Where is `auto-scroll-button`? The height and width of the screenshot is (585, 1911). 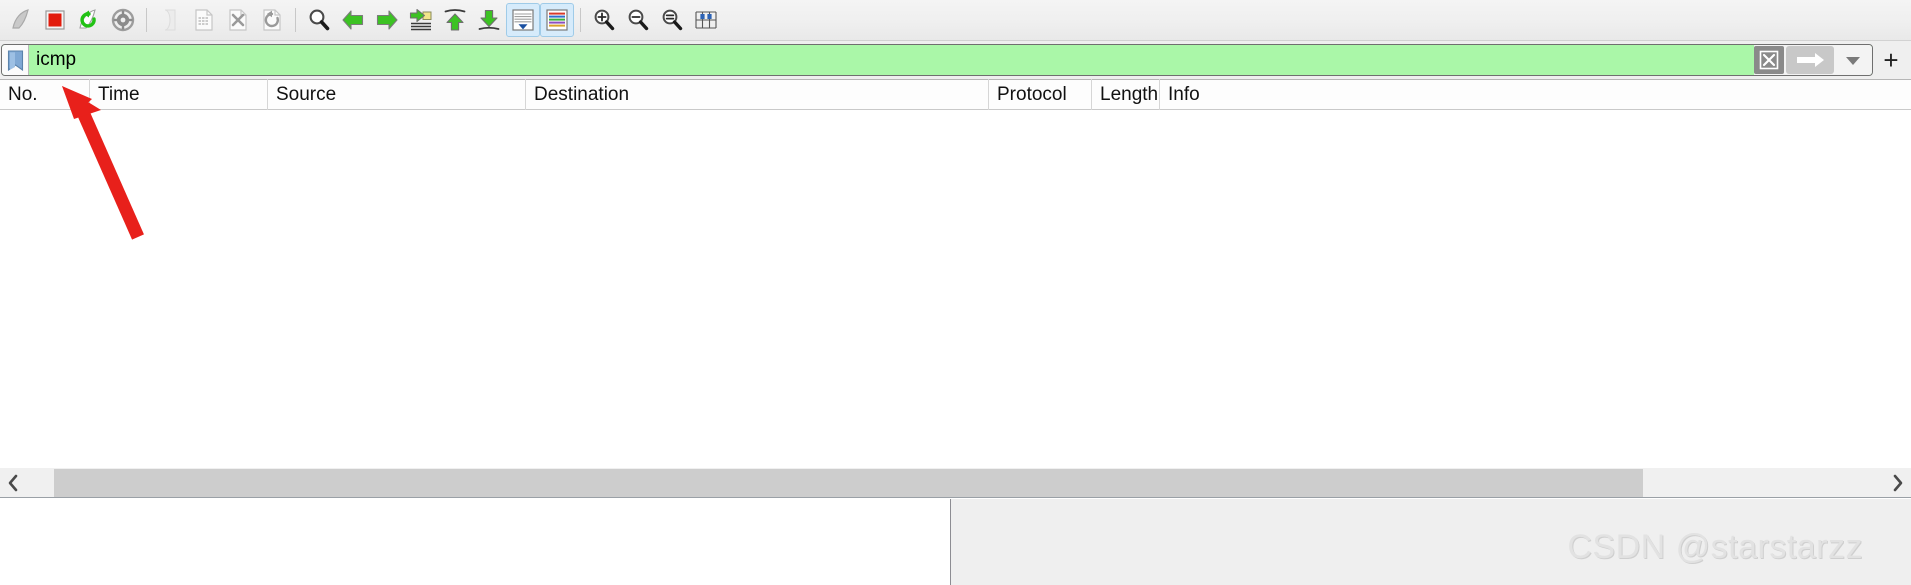
auto-scroll-button is located at coordinates (523, 20).